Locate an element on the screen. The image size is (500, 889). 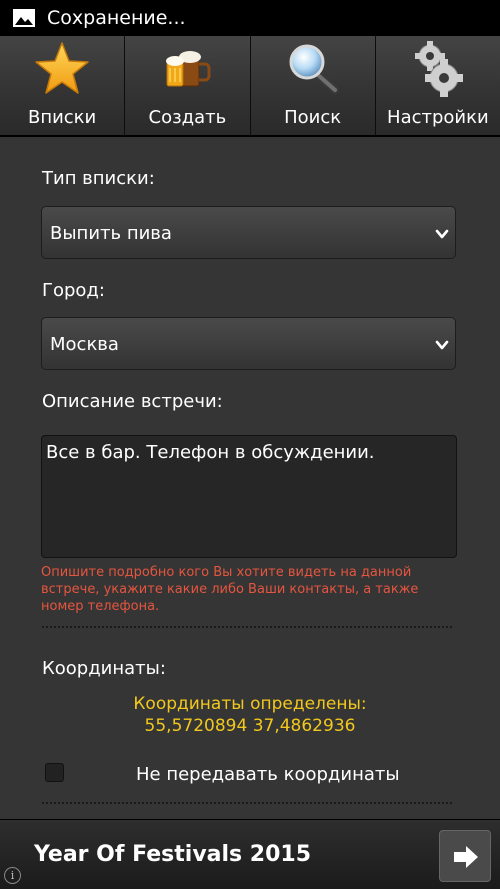
ad-title: Year Of Festivals 2015 is located at coordinates (172, 854).